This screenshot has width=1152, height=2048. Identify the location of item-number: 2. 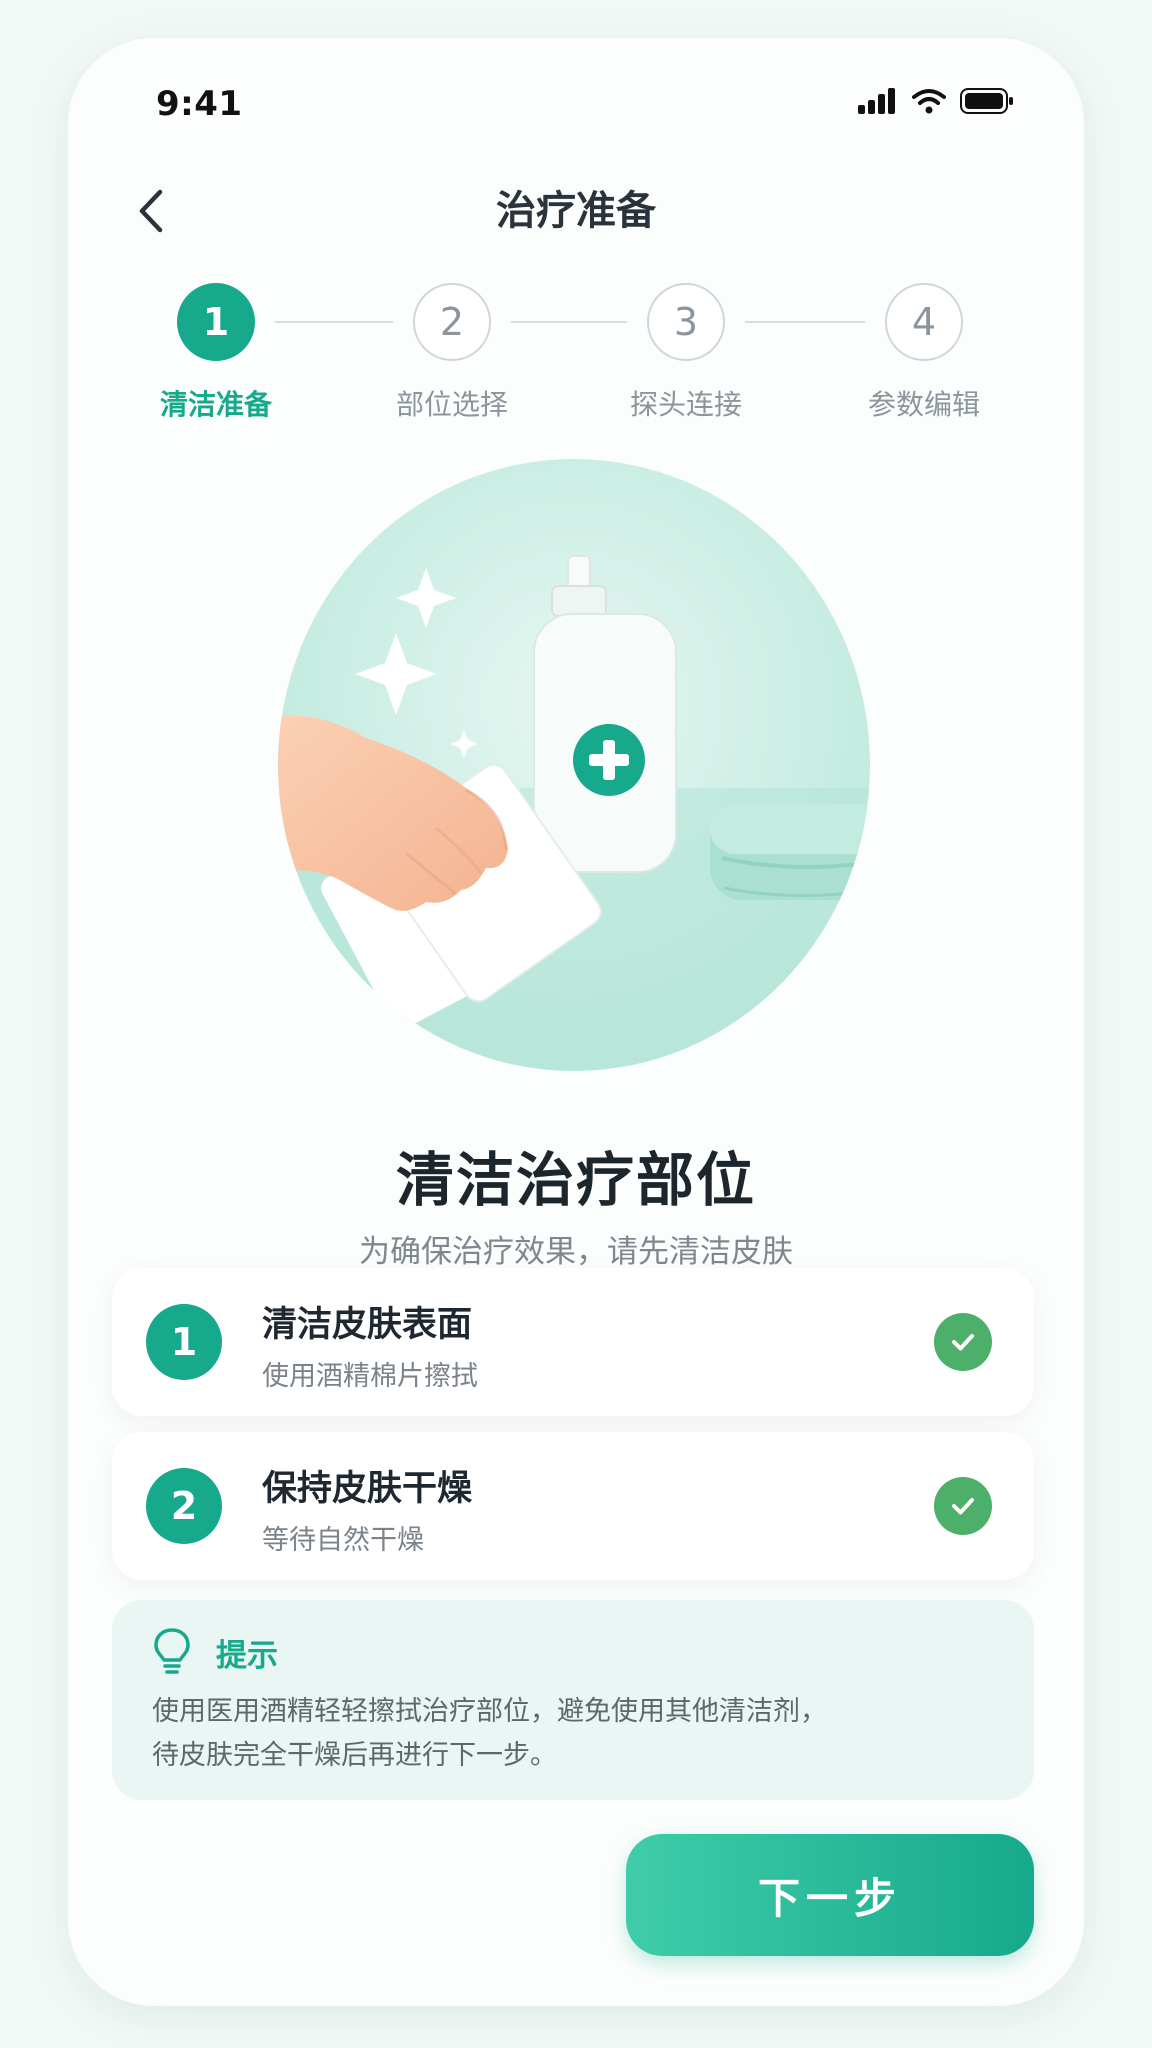
(184, 1506).